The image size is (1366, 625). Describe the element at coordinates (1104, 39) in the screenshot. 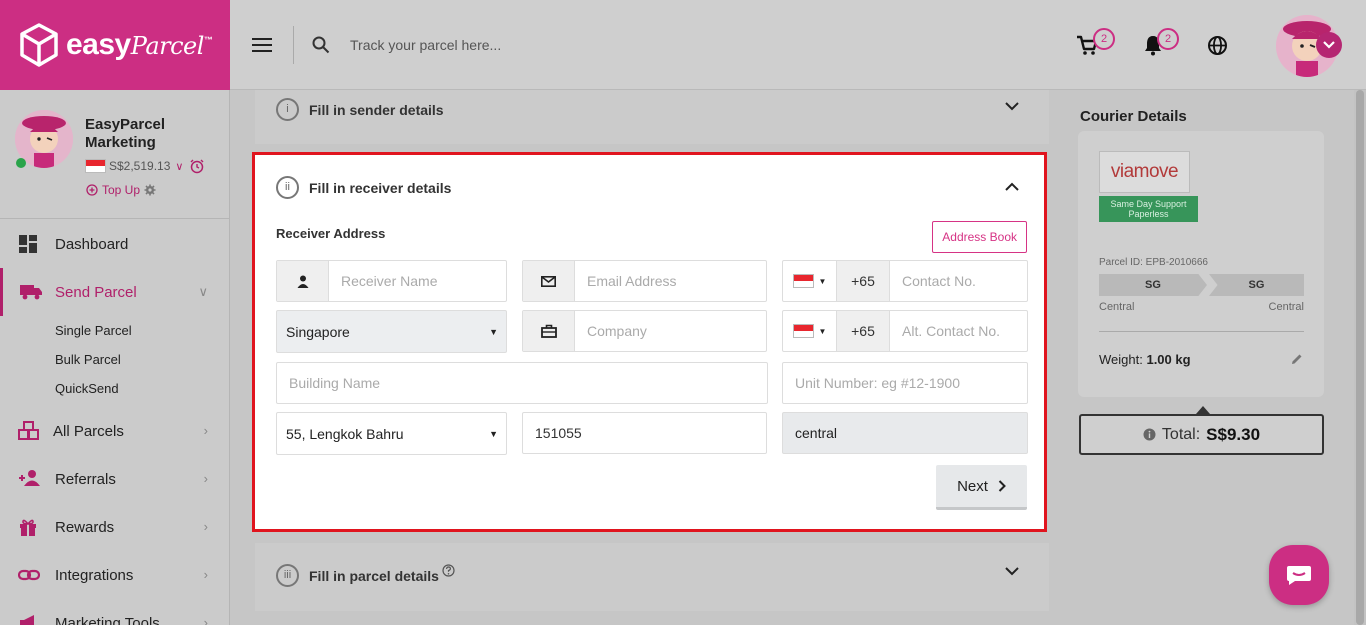

I see `cart-count-badge: 2` at that location.